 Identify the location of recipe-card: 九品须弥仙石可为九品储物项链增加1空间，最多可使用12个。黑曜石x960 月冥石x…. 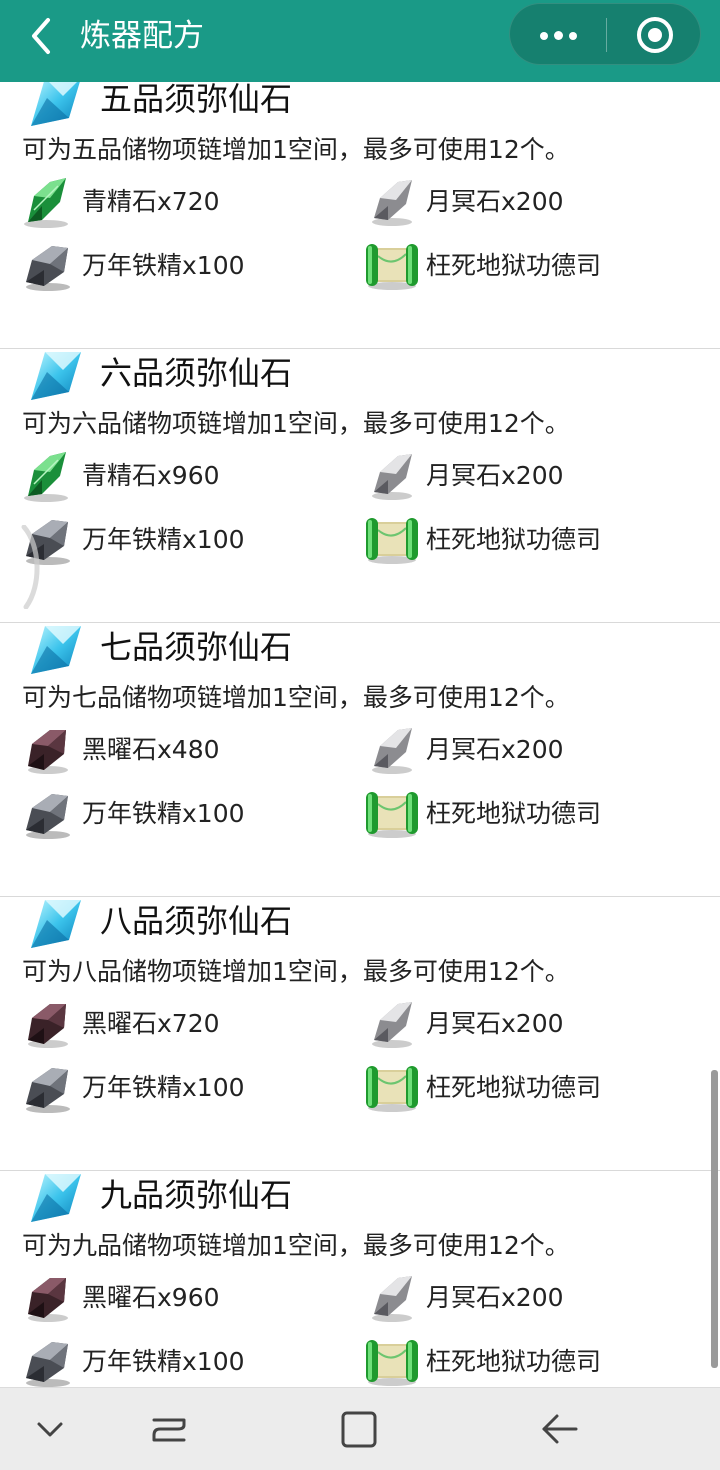
(360, 1278).